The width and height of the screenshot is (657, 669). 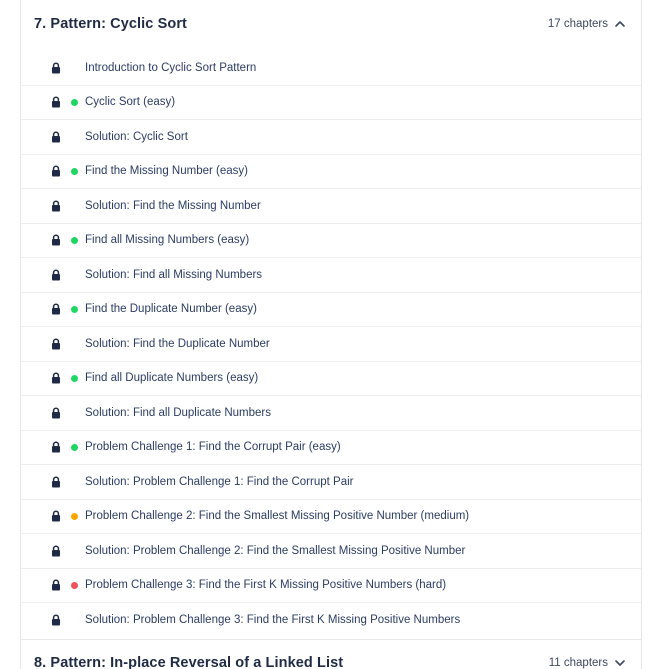 What do you see at coordinates (620, 663) in the screenshot?
I see `chevron-down-icon` at bounding box center [620, 663].